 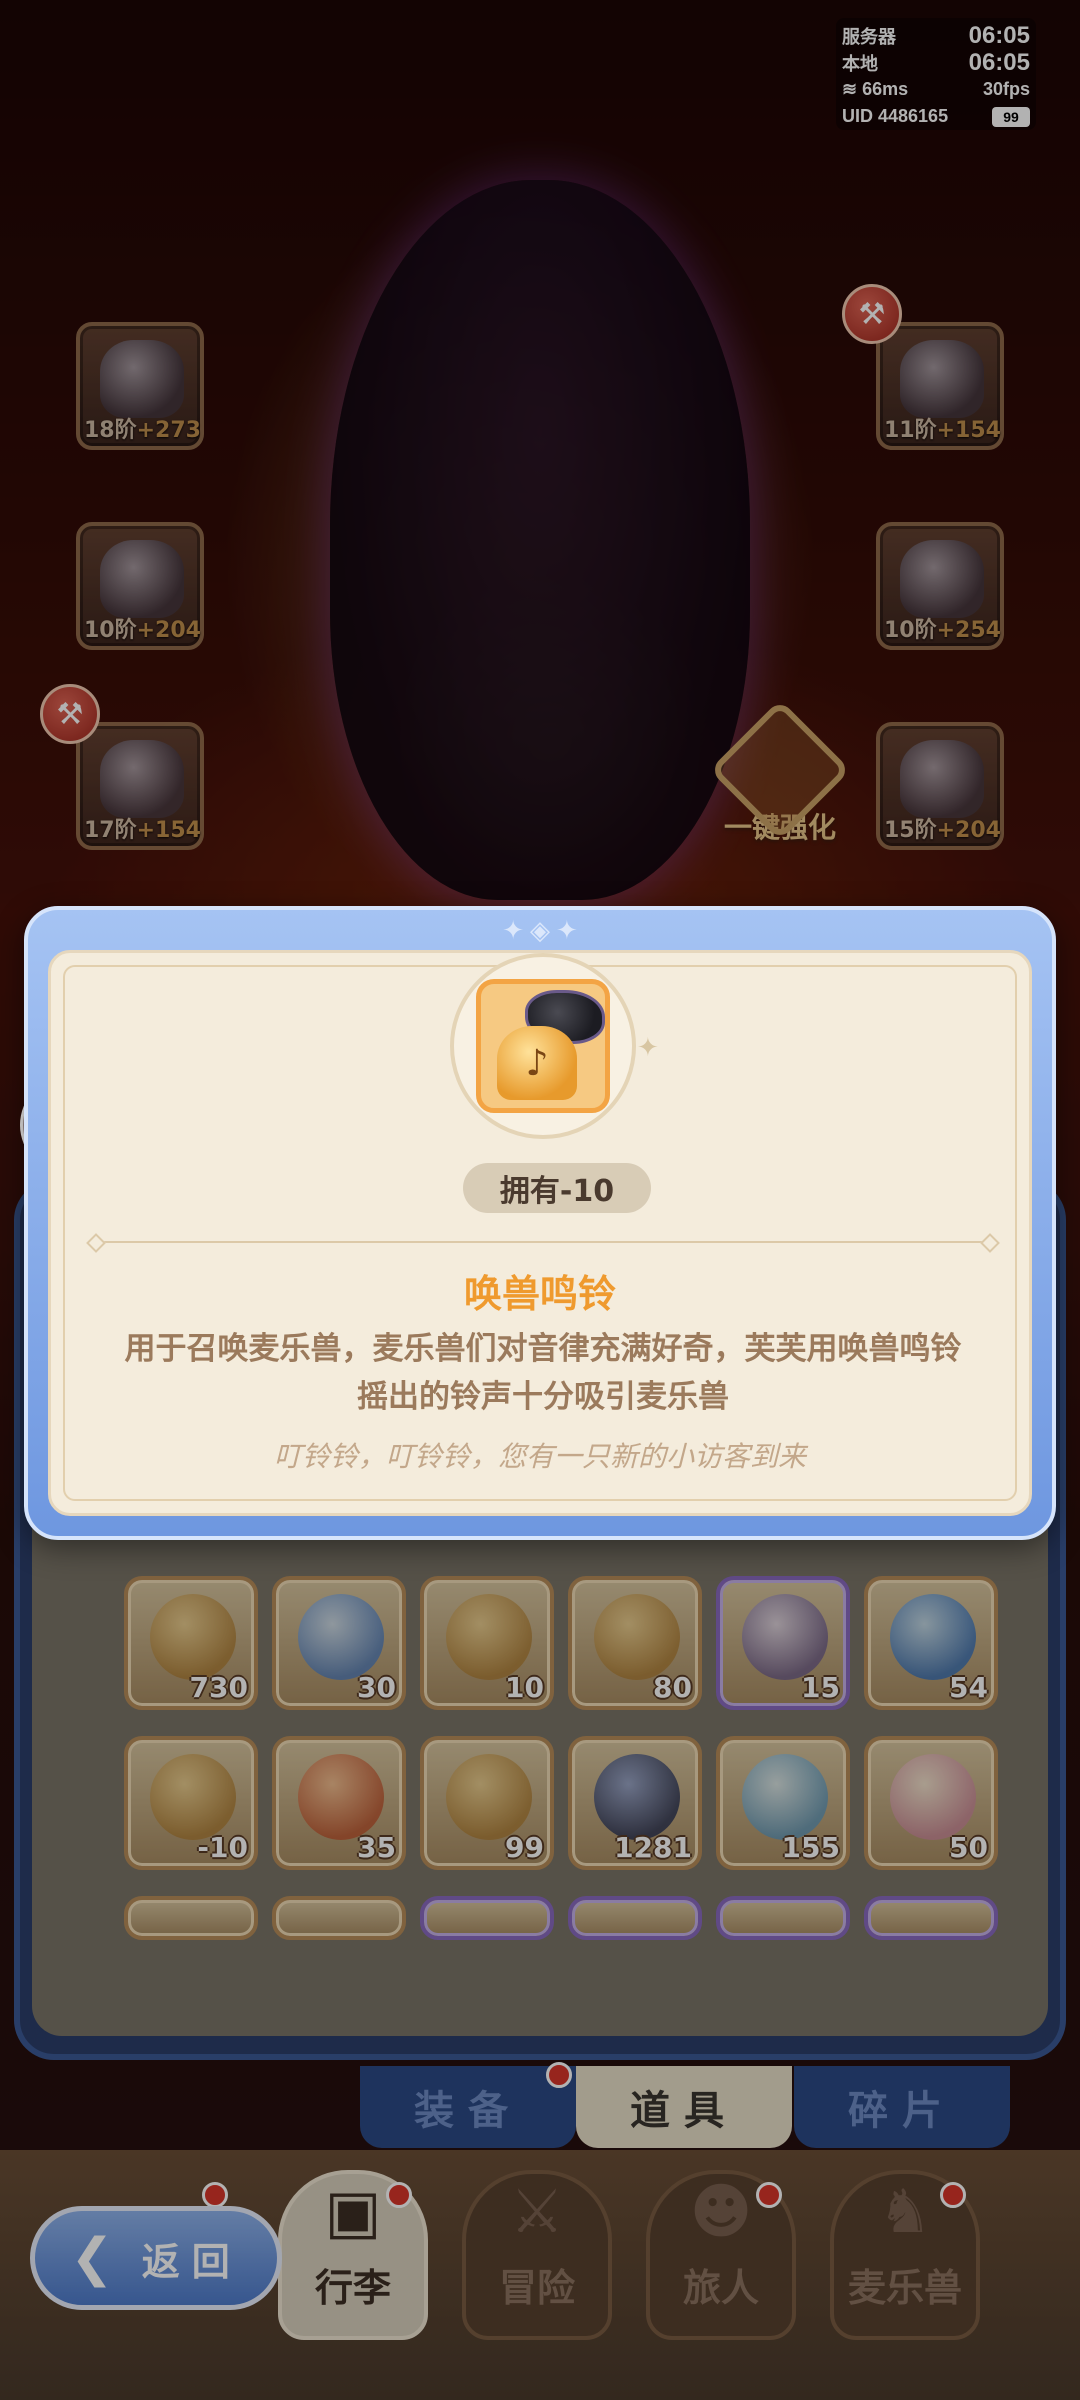 I want to click on ornament-icon: ✦◈✦, so click(x=543, y=931).